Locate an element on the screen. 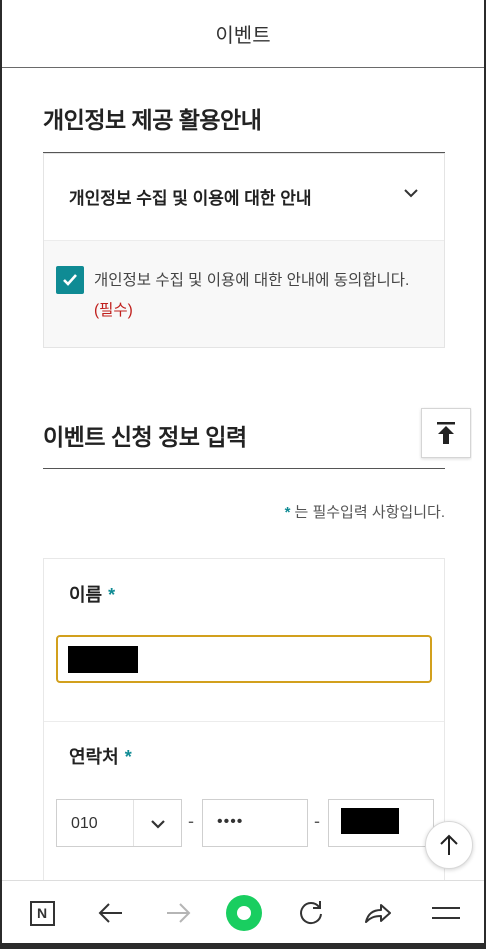 The width and height of the screenshot is (486, 949). green-dot-icon is located at coordinates (244, 913).